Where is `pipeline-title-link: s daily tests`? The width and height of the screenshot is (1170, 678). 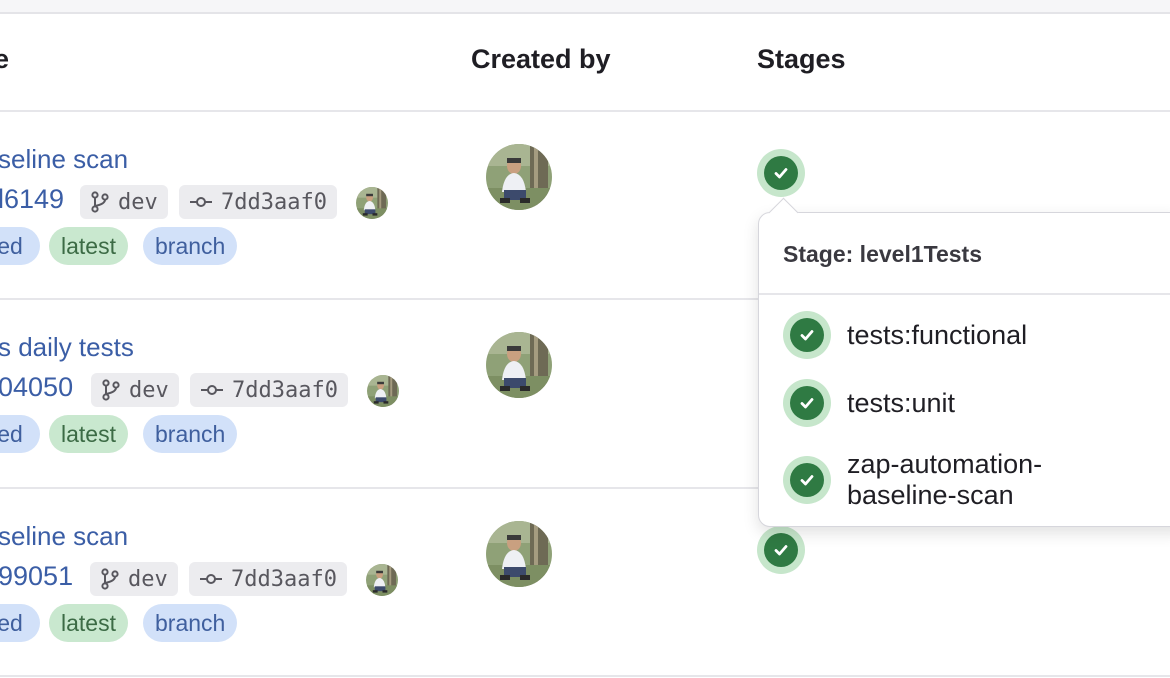 pipeline-title-link: s daily tests is located at coordinates (67, 347).